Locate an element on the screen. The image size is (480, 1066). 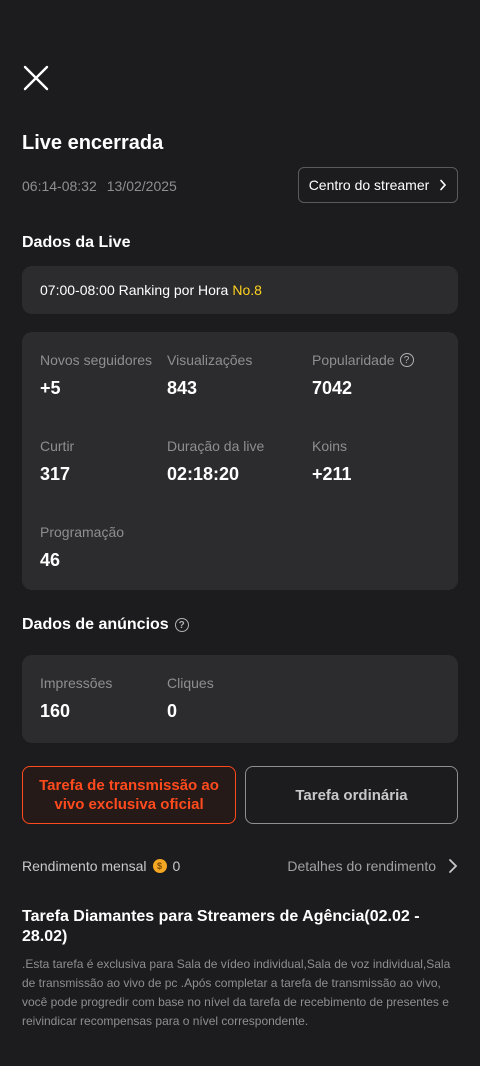
streamer-center-label: Centro do streamer is located at coordinates (369, 185).